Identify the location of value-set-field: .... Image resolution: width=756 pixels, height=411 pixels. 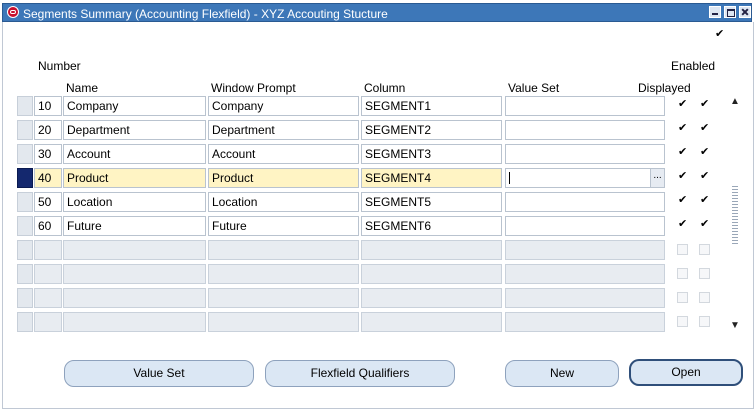
(585, 178).